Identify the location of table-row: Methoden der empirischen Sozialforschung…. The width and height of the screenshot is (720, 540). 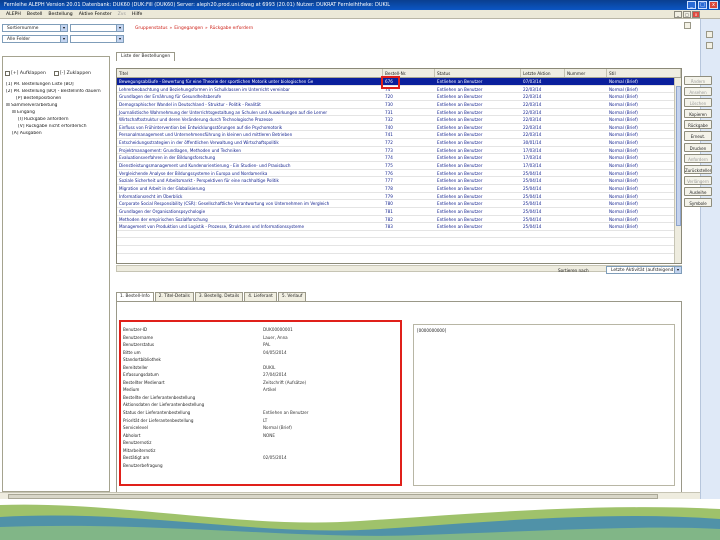
(399, 220).